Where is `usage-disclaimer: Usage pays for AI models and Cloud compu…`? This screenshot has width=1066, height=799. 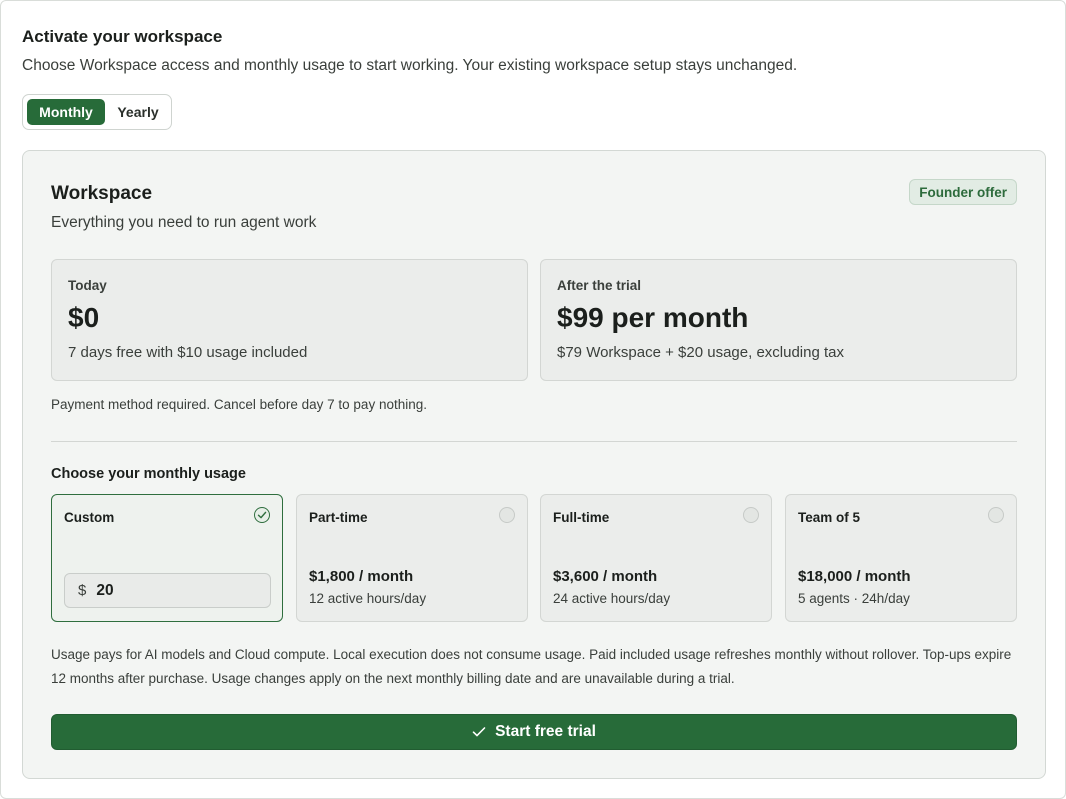
usage-disclaimer: Usage pays for AI models and Cloud compu… is located at coordinates (531, 666).